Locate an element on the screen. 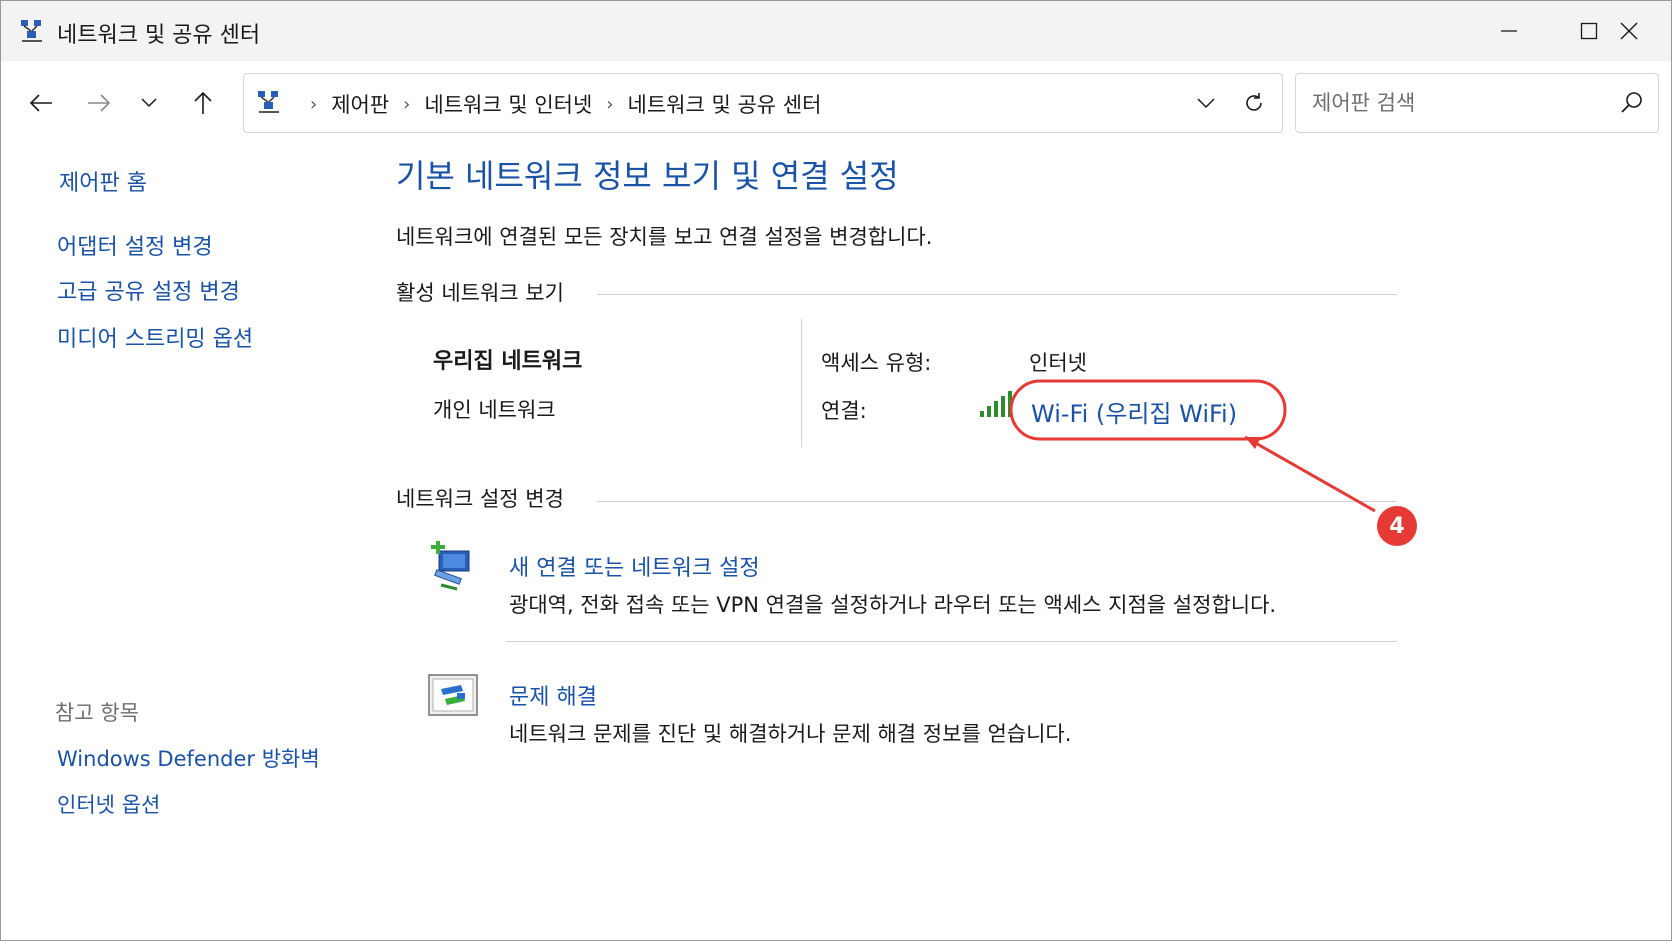 The height and width of the screenshot is (941, 1672). window-title: 네트워크 및 공유 센터 is located at coordinates (159, 35).